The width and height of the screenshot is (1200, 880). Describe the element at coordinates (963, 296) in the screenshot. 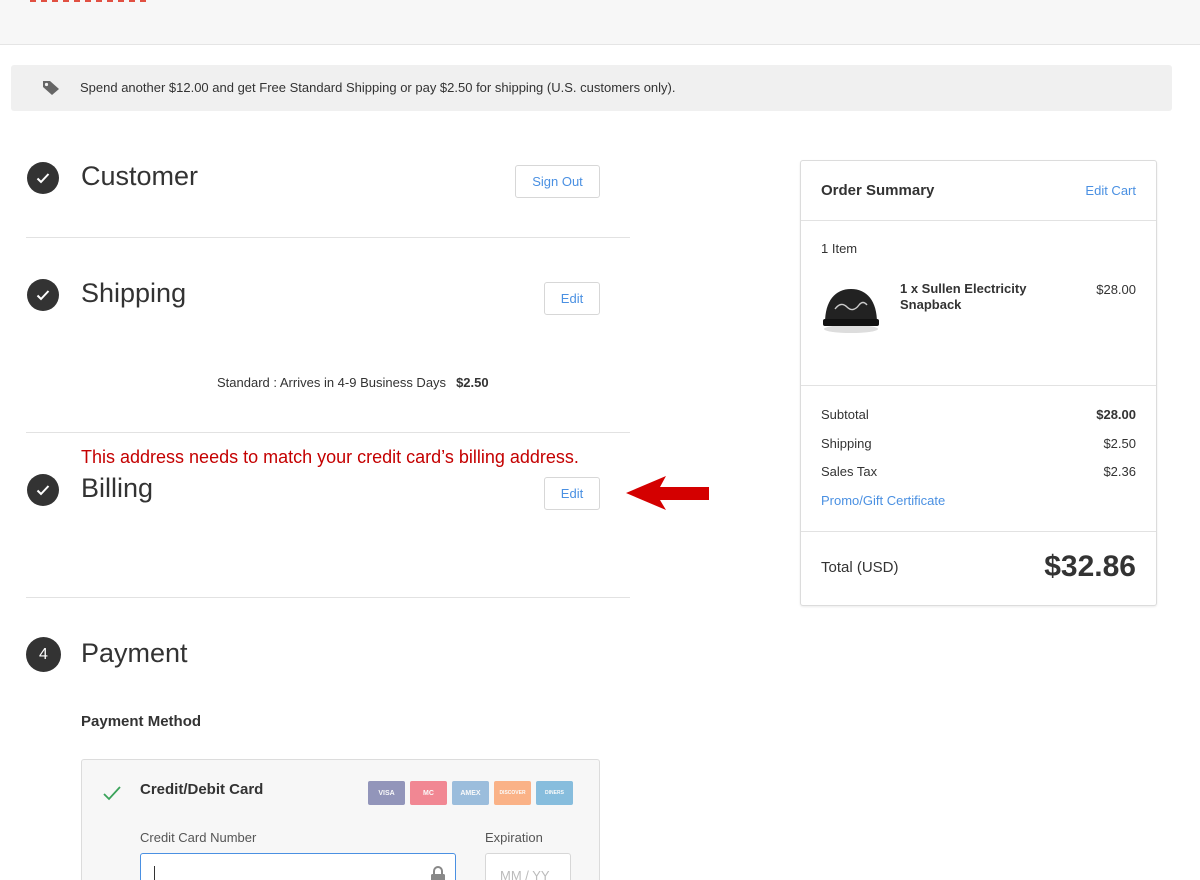

I see `cart-item-name: 1 x Sullen Electricity Snapback` at that location.